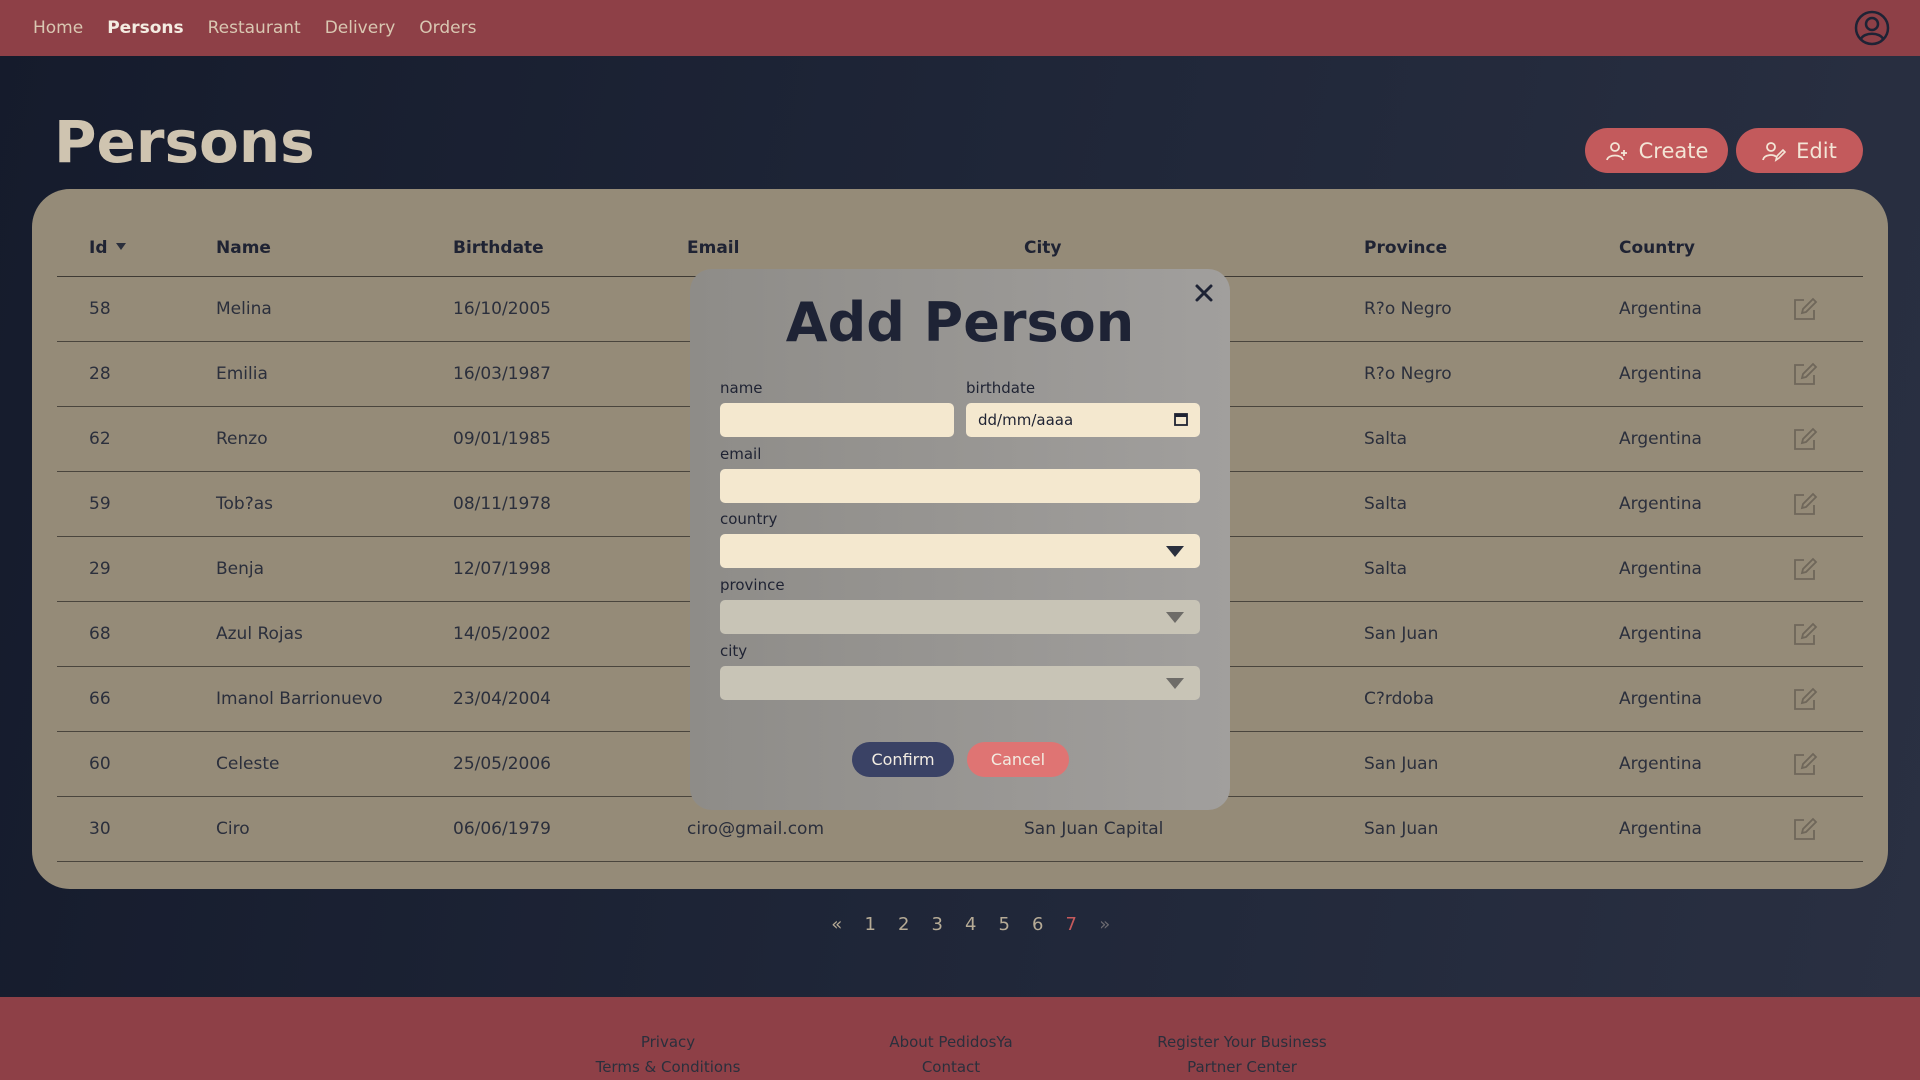 This screenshot has height=1080, width=1920. Describe the element at coordinates (1094, 829) in the screenshot. I see `cell-city: San Juan Capital` at that location.